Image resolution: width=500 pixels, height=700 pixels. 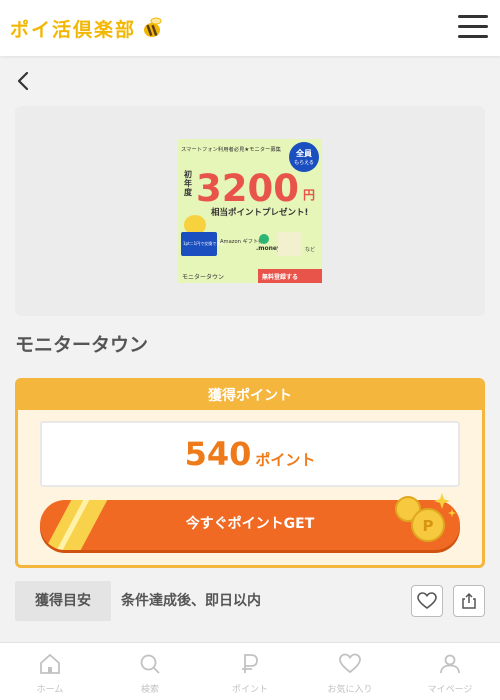 I want to click on back-chevron-icon, so click(x=24, y=81).